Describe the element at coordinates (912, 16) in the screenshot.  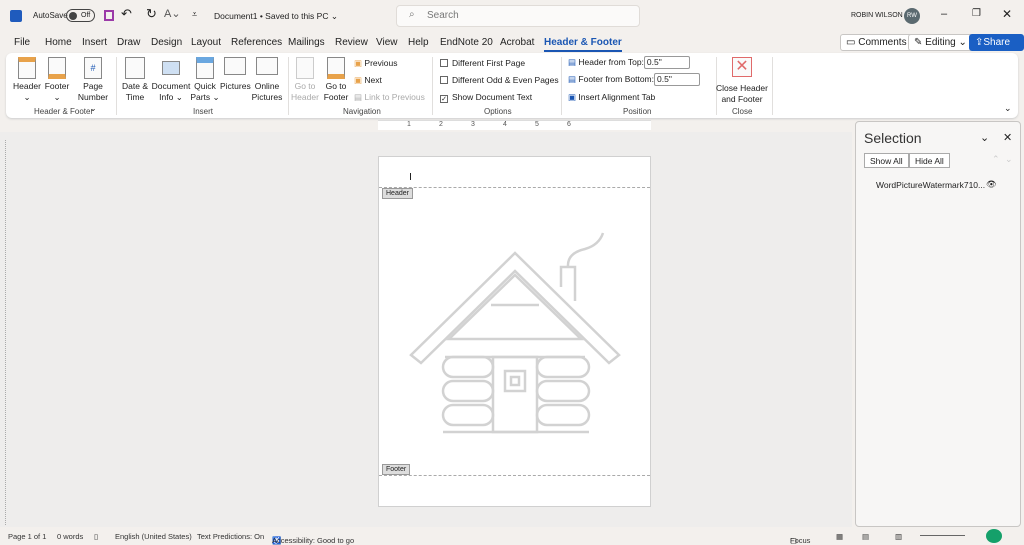
I see `avatar: RW` at that location.